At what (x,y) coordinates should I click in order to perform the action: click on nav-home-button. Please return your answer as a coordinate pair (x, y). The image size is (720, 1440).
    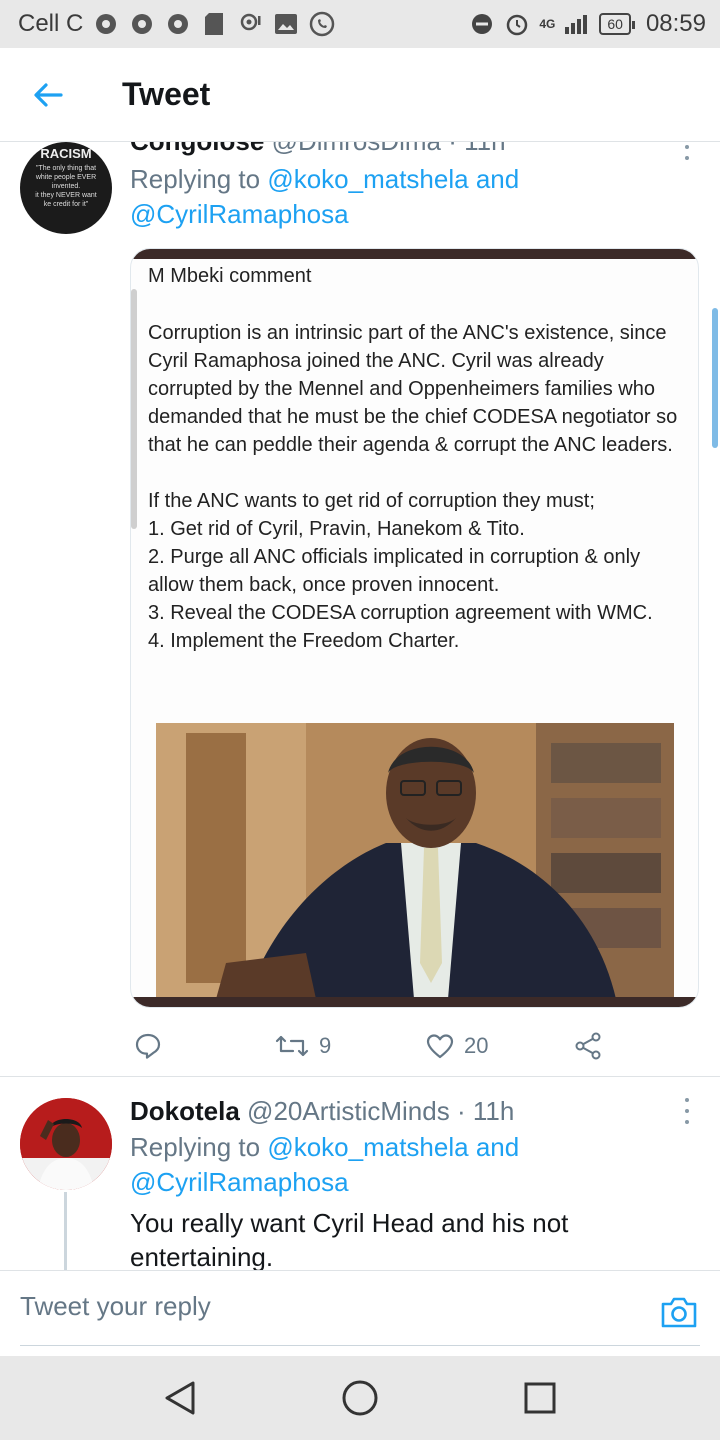
    Looking at the image, I should click on (360, 1398).